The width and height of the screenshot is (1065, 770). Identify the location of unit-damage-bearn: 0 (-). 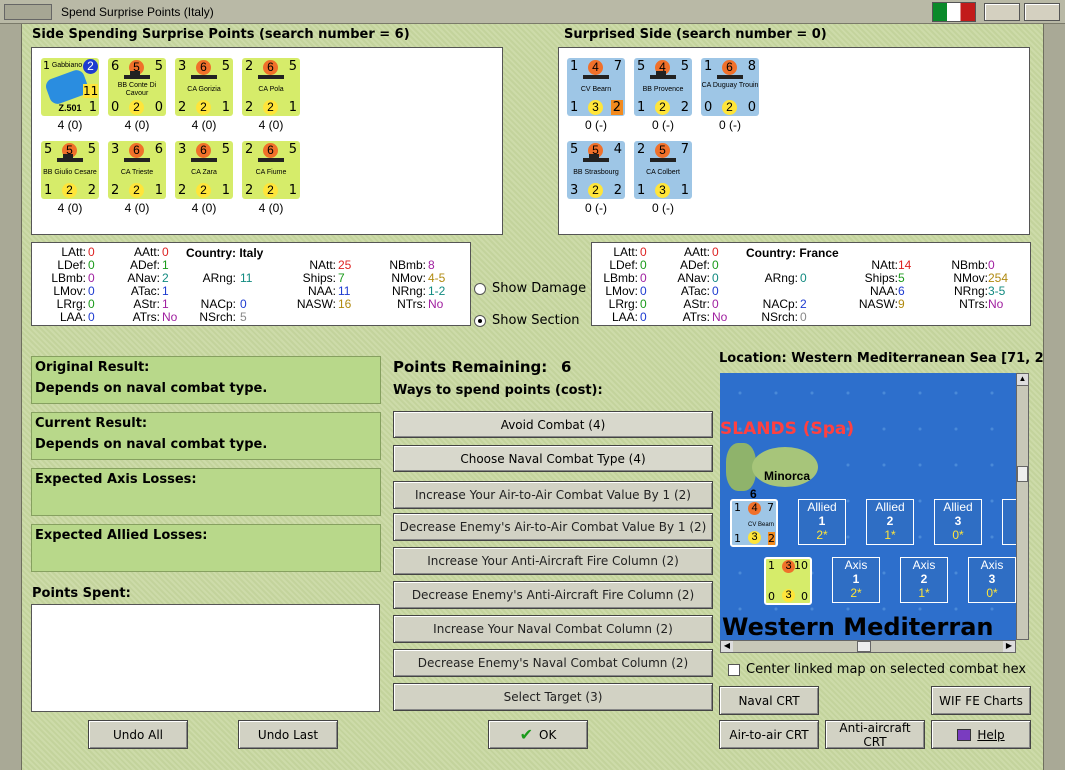
(596, 125).